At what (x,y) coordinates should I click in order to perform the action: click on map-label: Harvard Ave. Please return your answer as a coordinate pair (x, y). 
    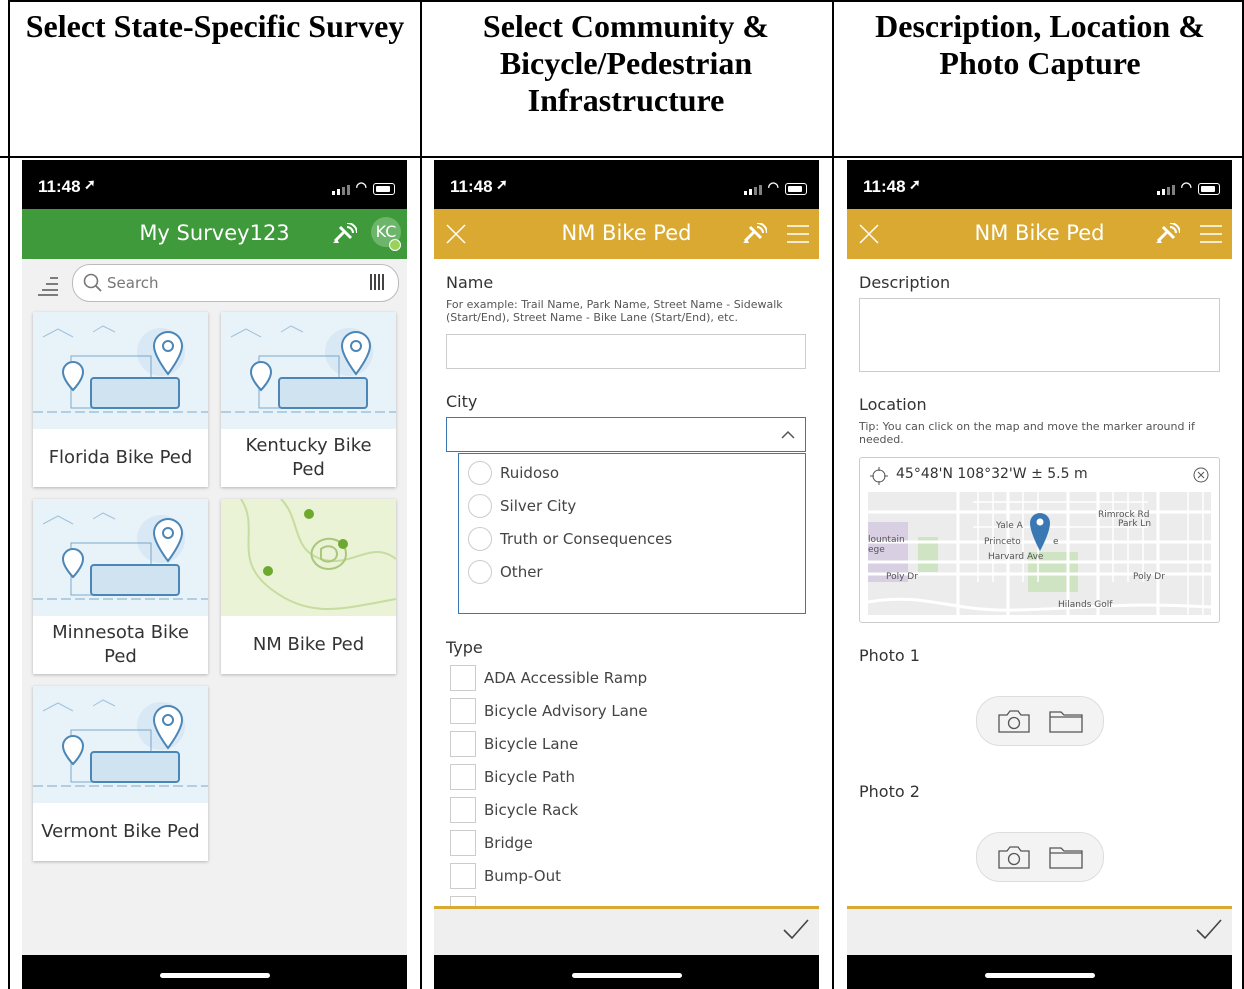
    Looking at the image, I should click on (1016, 557).